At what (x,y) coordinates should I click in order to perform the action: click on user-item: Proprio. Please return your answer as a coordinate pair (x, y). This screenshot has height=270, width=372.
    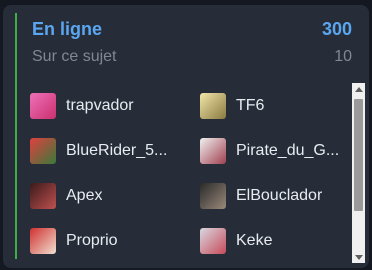
    Looking at the image, I should click on (115, 240).